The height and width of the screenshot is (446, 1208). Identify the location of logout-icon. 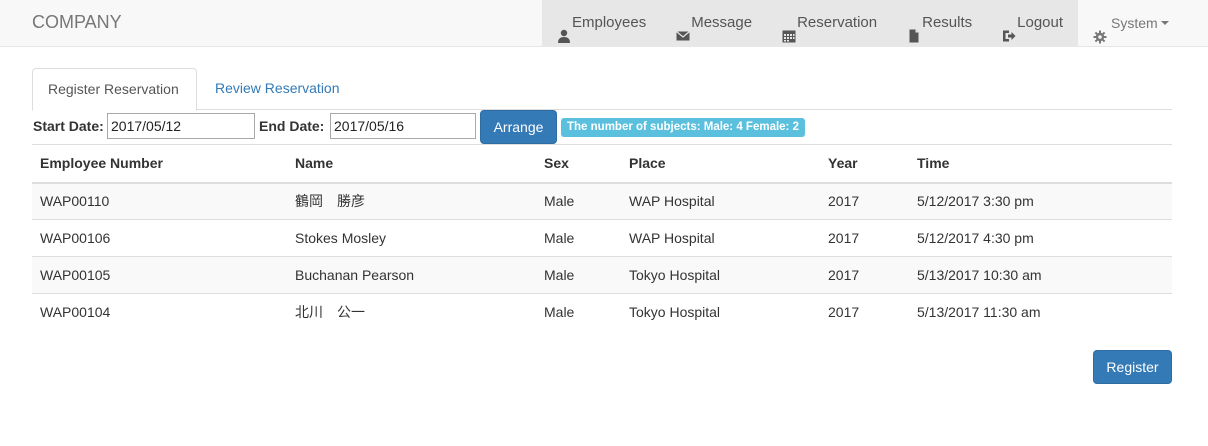
(1009, 29).